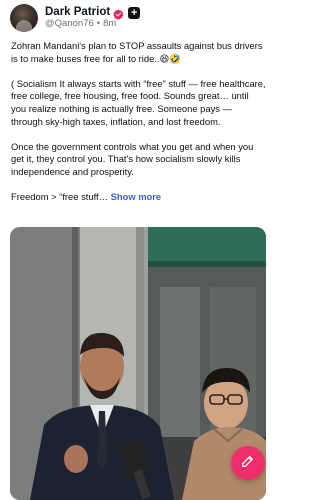  Describe the element at coordinates (110, 24) in the screenshot. I see `timestamp: 8m` at that location.